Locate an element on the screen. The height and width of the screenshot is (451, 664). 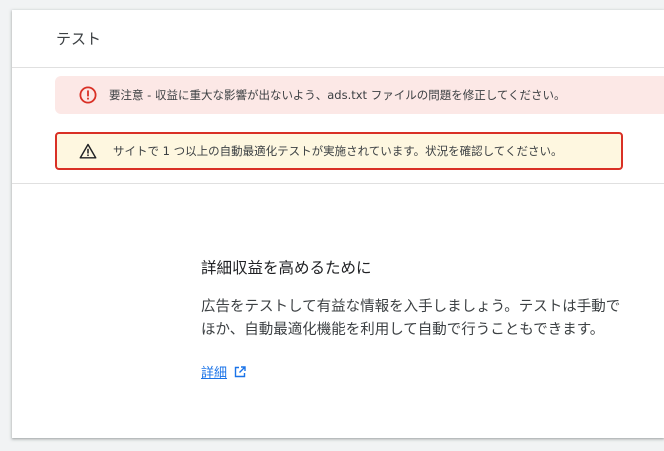
section-divider is located at coordinates (338, 183).